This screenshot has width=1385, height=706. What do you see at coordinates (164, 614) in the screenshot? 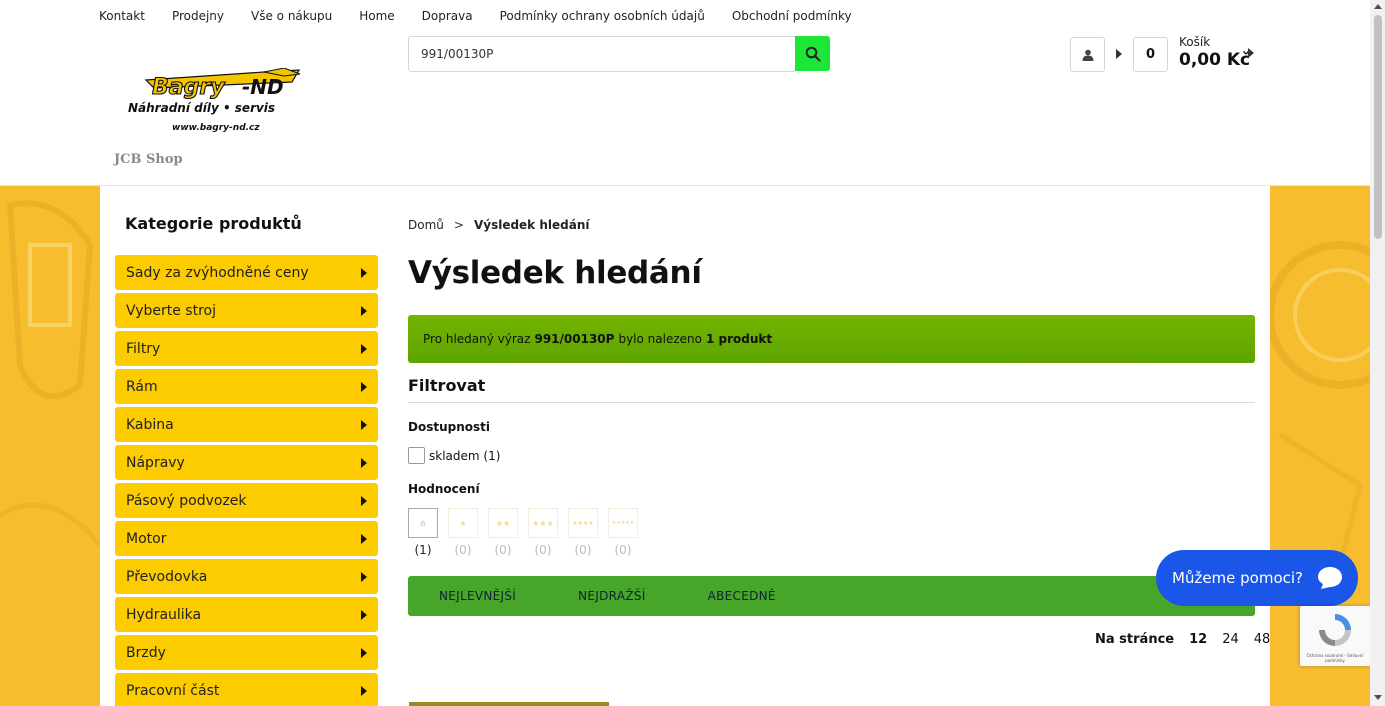
I see `category-label: Hydraulika` at bounding box center [164, 614].